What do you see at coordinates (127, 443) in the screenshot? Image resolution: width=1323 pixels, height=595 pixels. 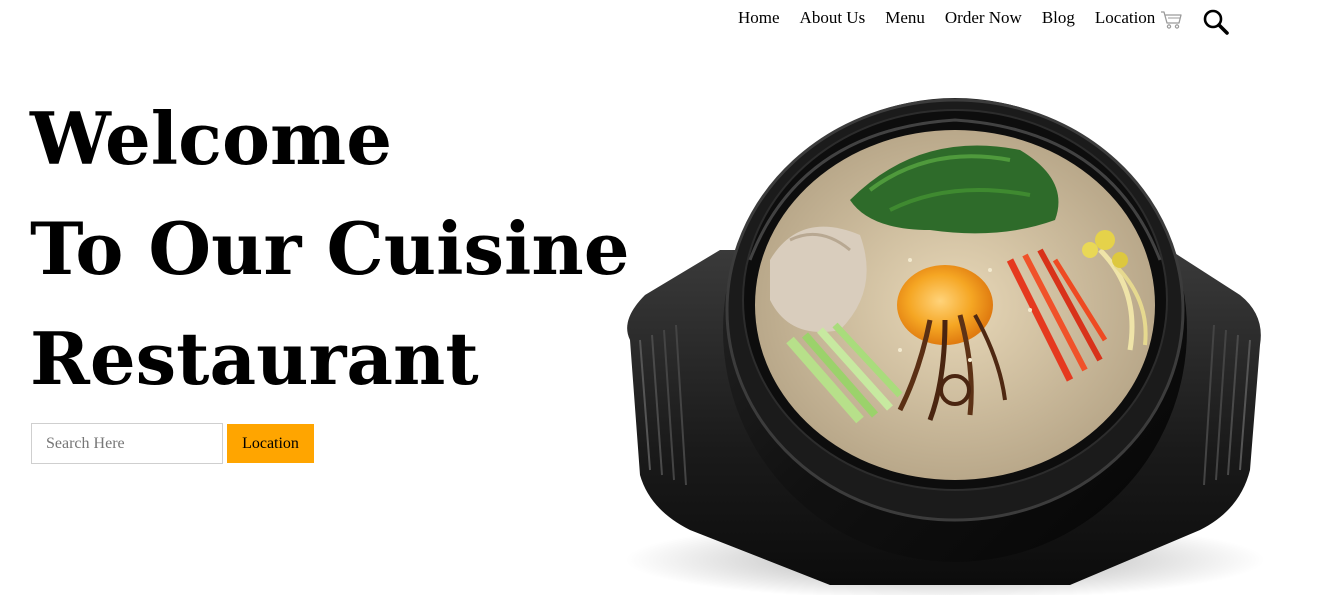 I see `search-input` at bounding box center [127, 443].